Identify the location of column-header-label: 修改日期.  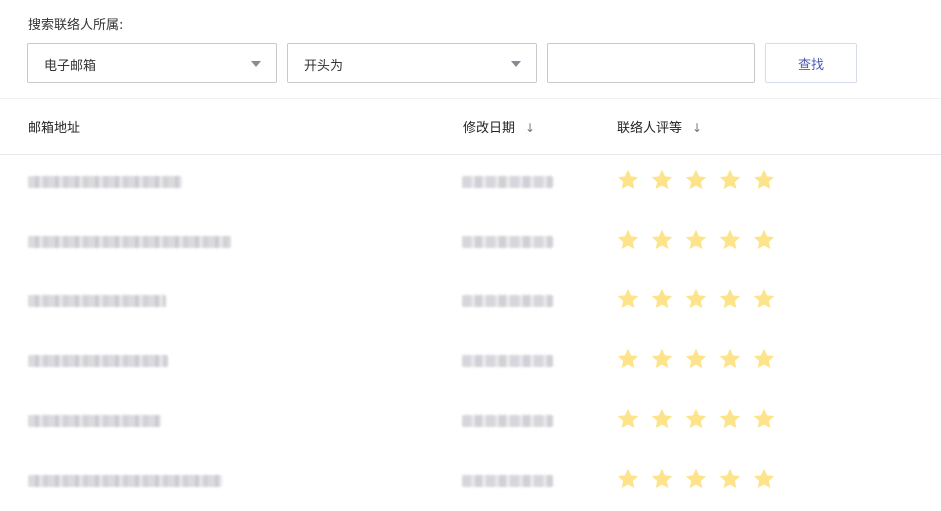
(489, 128).